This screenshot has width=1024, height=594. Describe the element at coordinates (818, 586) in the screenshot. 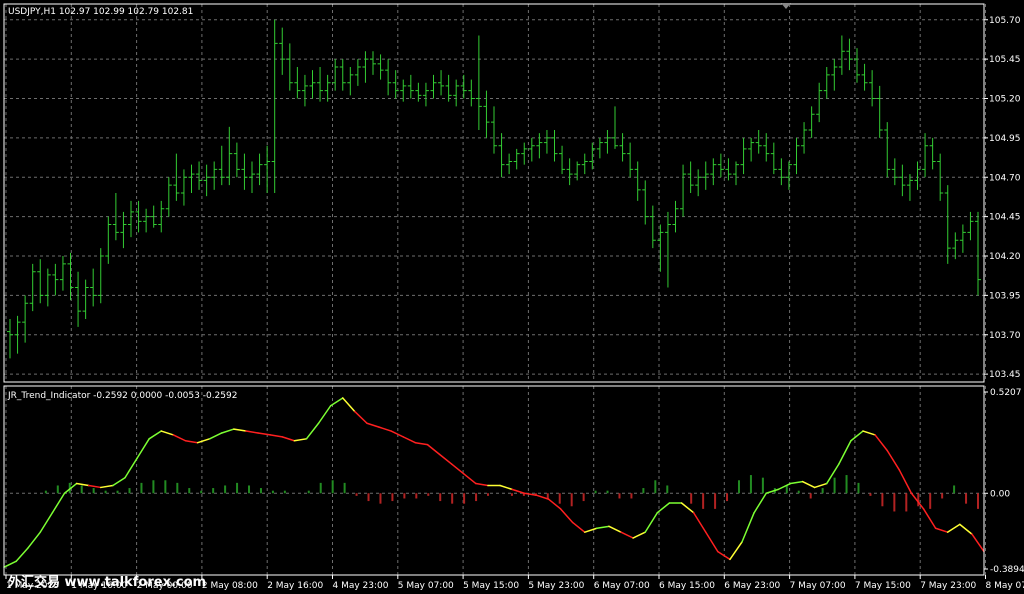

I see `x-tick-label: 7 May 07:00` at that location.